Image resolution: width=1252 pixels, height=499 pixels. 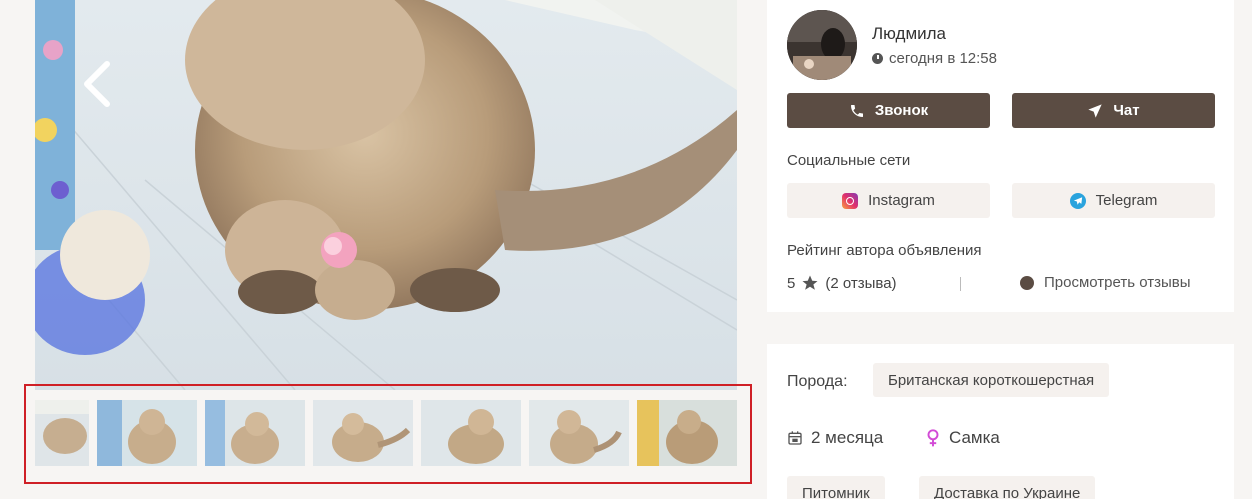 I want to click on post-time-text: сегодня в 12:58, so click(x=943, y=58).